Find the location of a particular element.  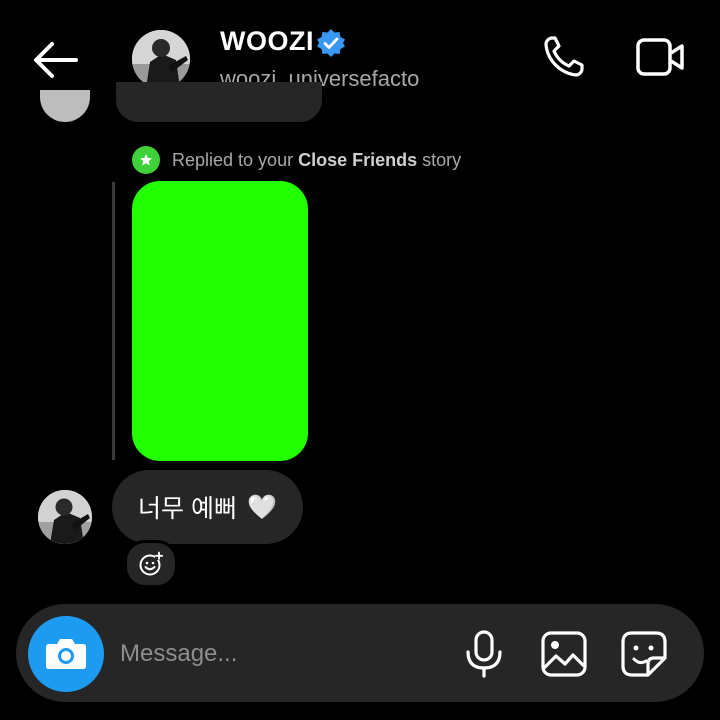

reply-suffix: story is located at coordinates (439, 159).